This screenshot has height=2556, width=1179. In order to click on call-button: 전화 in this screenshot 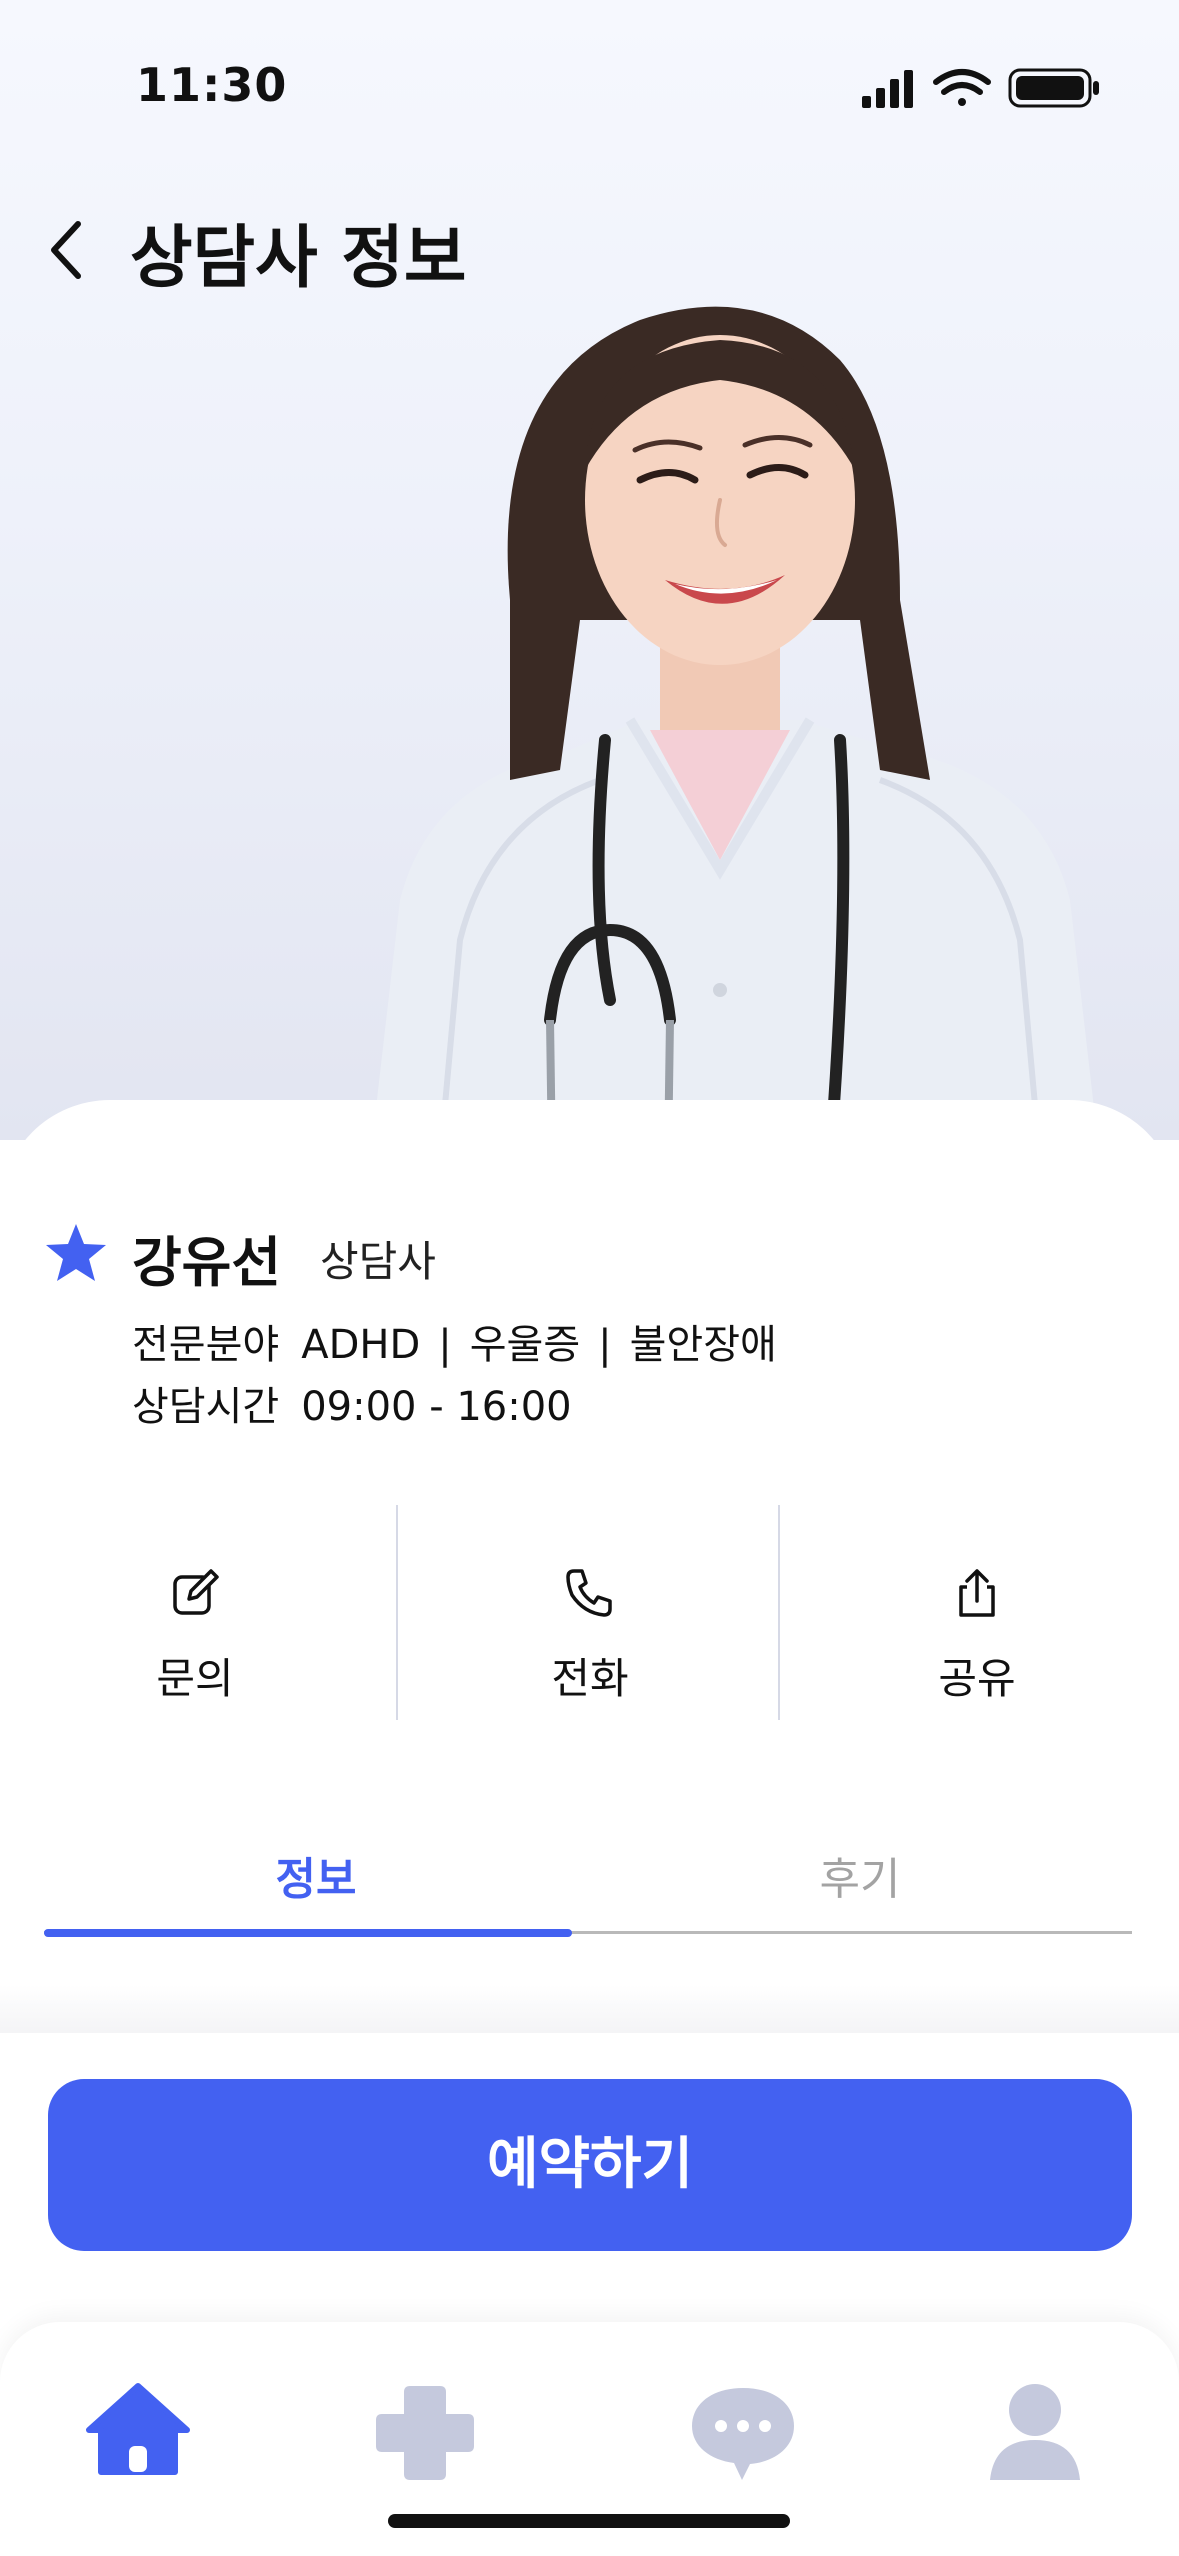, I will do `click(590, 1612)`.